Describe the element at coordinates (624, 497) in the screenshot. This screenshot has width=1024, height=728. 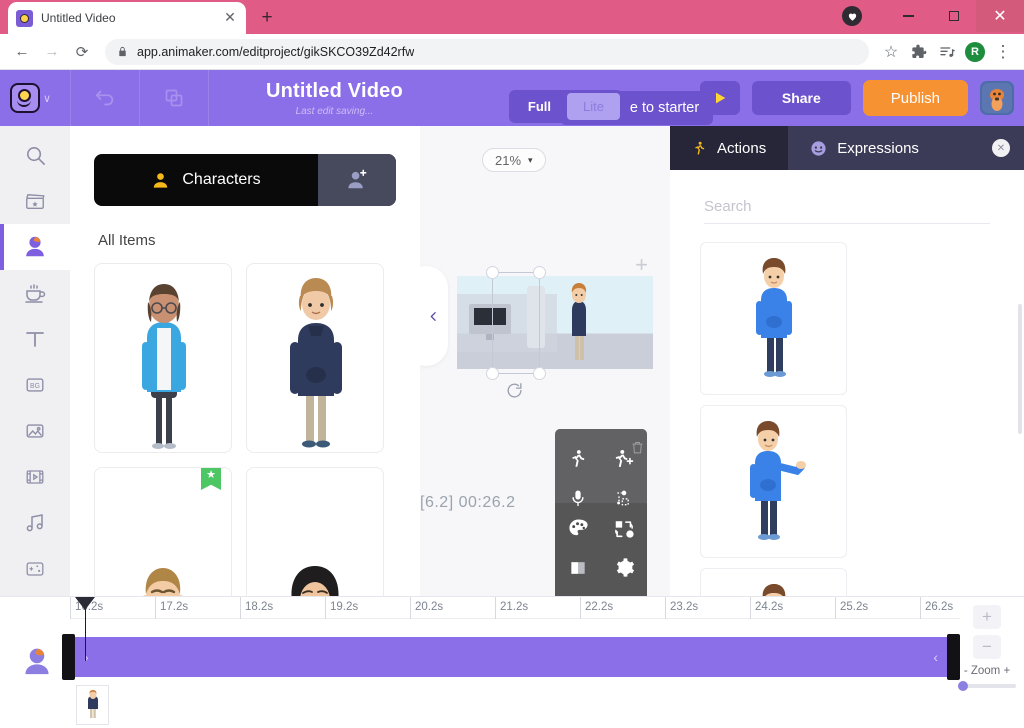
I see `motion-path-icon` at that location.